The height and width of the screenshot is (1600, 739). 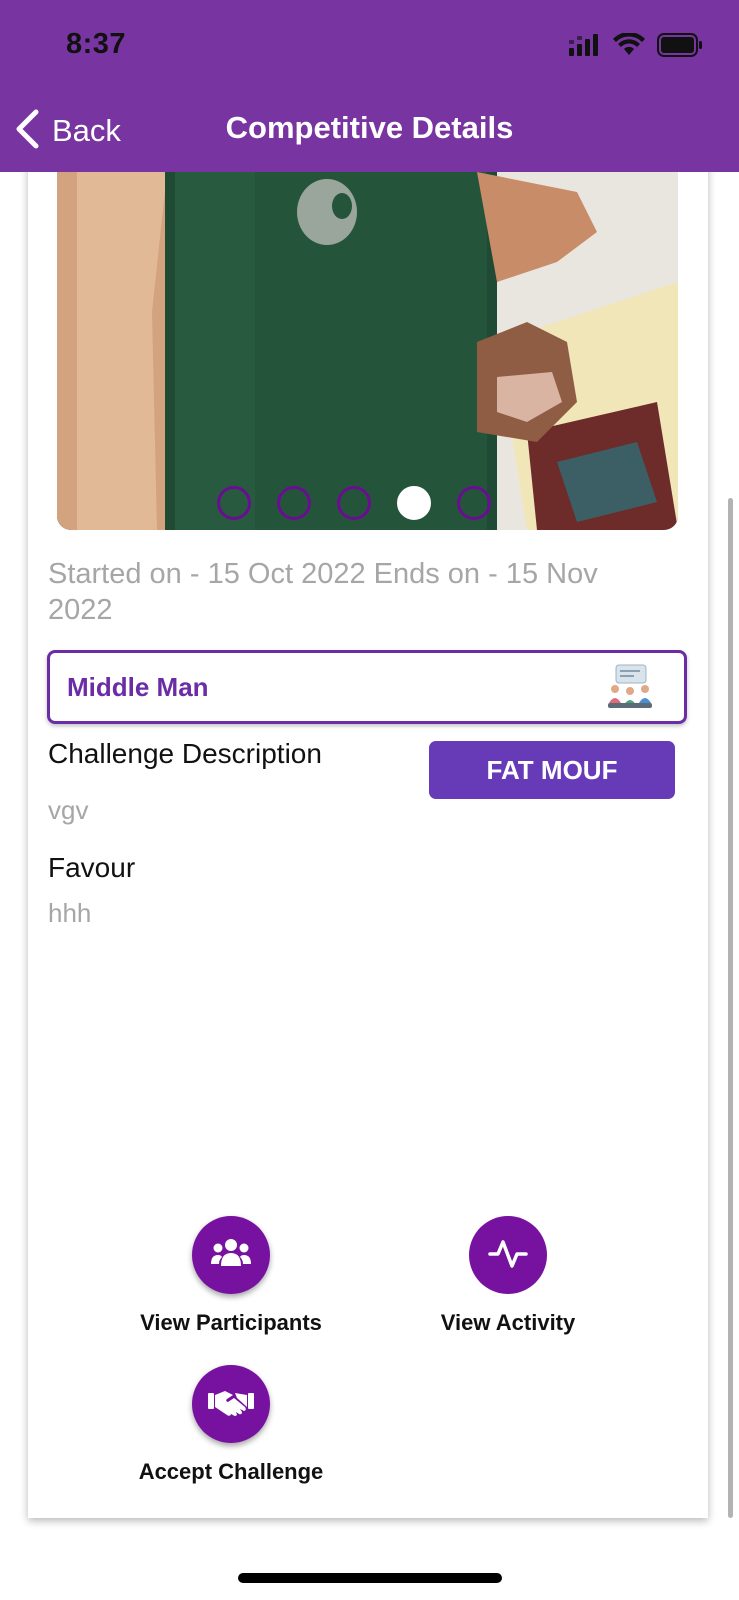 I want to click on category-label: Middle Man, so click(x=138, y=686).